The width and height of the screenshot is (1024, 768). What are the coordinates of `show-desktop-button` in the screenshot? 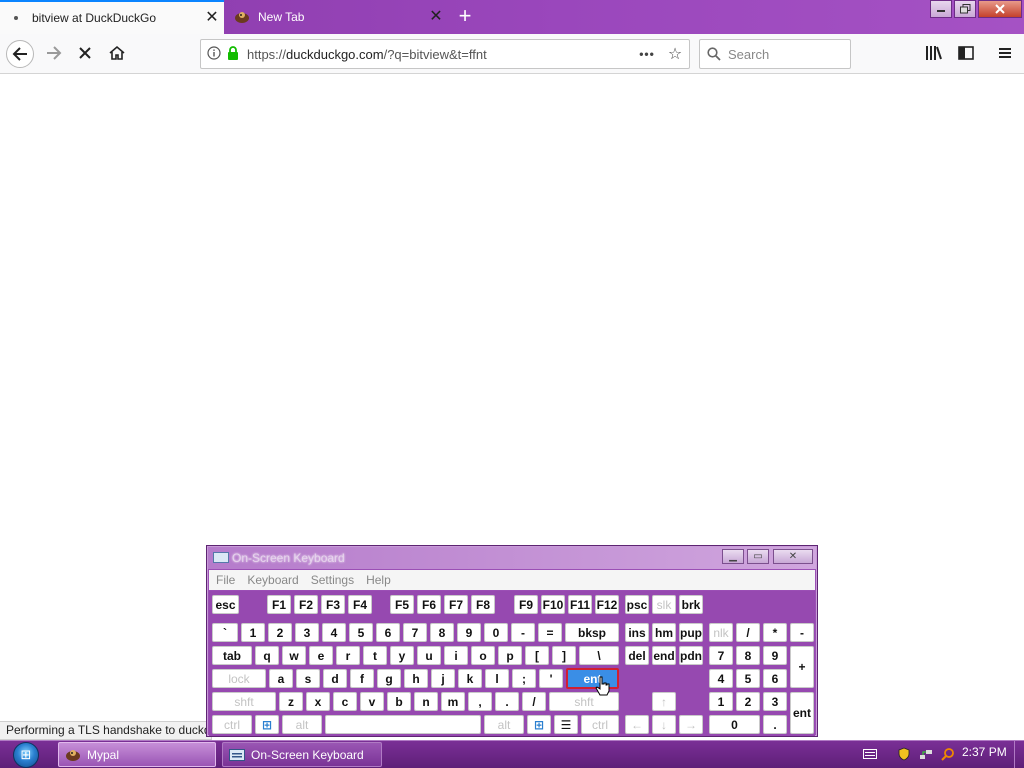 It's located at (1019, 754).